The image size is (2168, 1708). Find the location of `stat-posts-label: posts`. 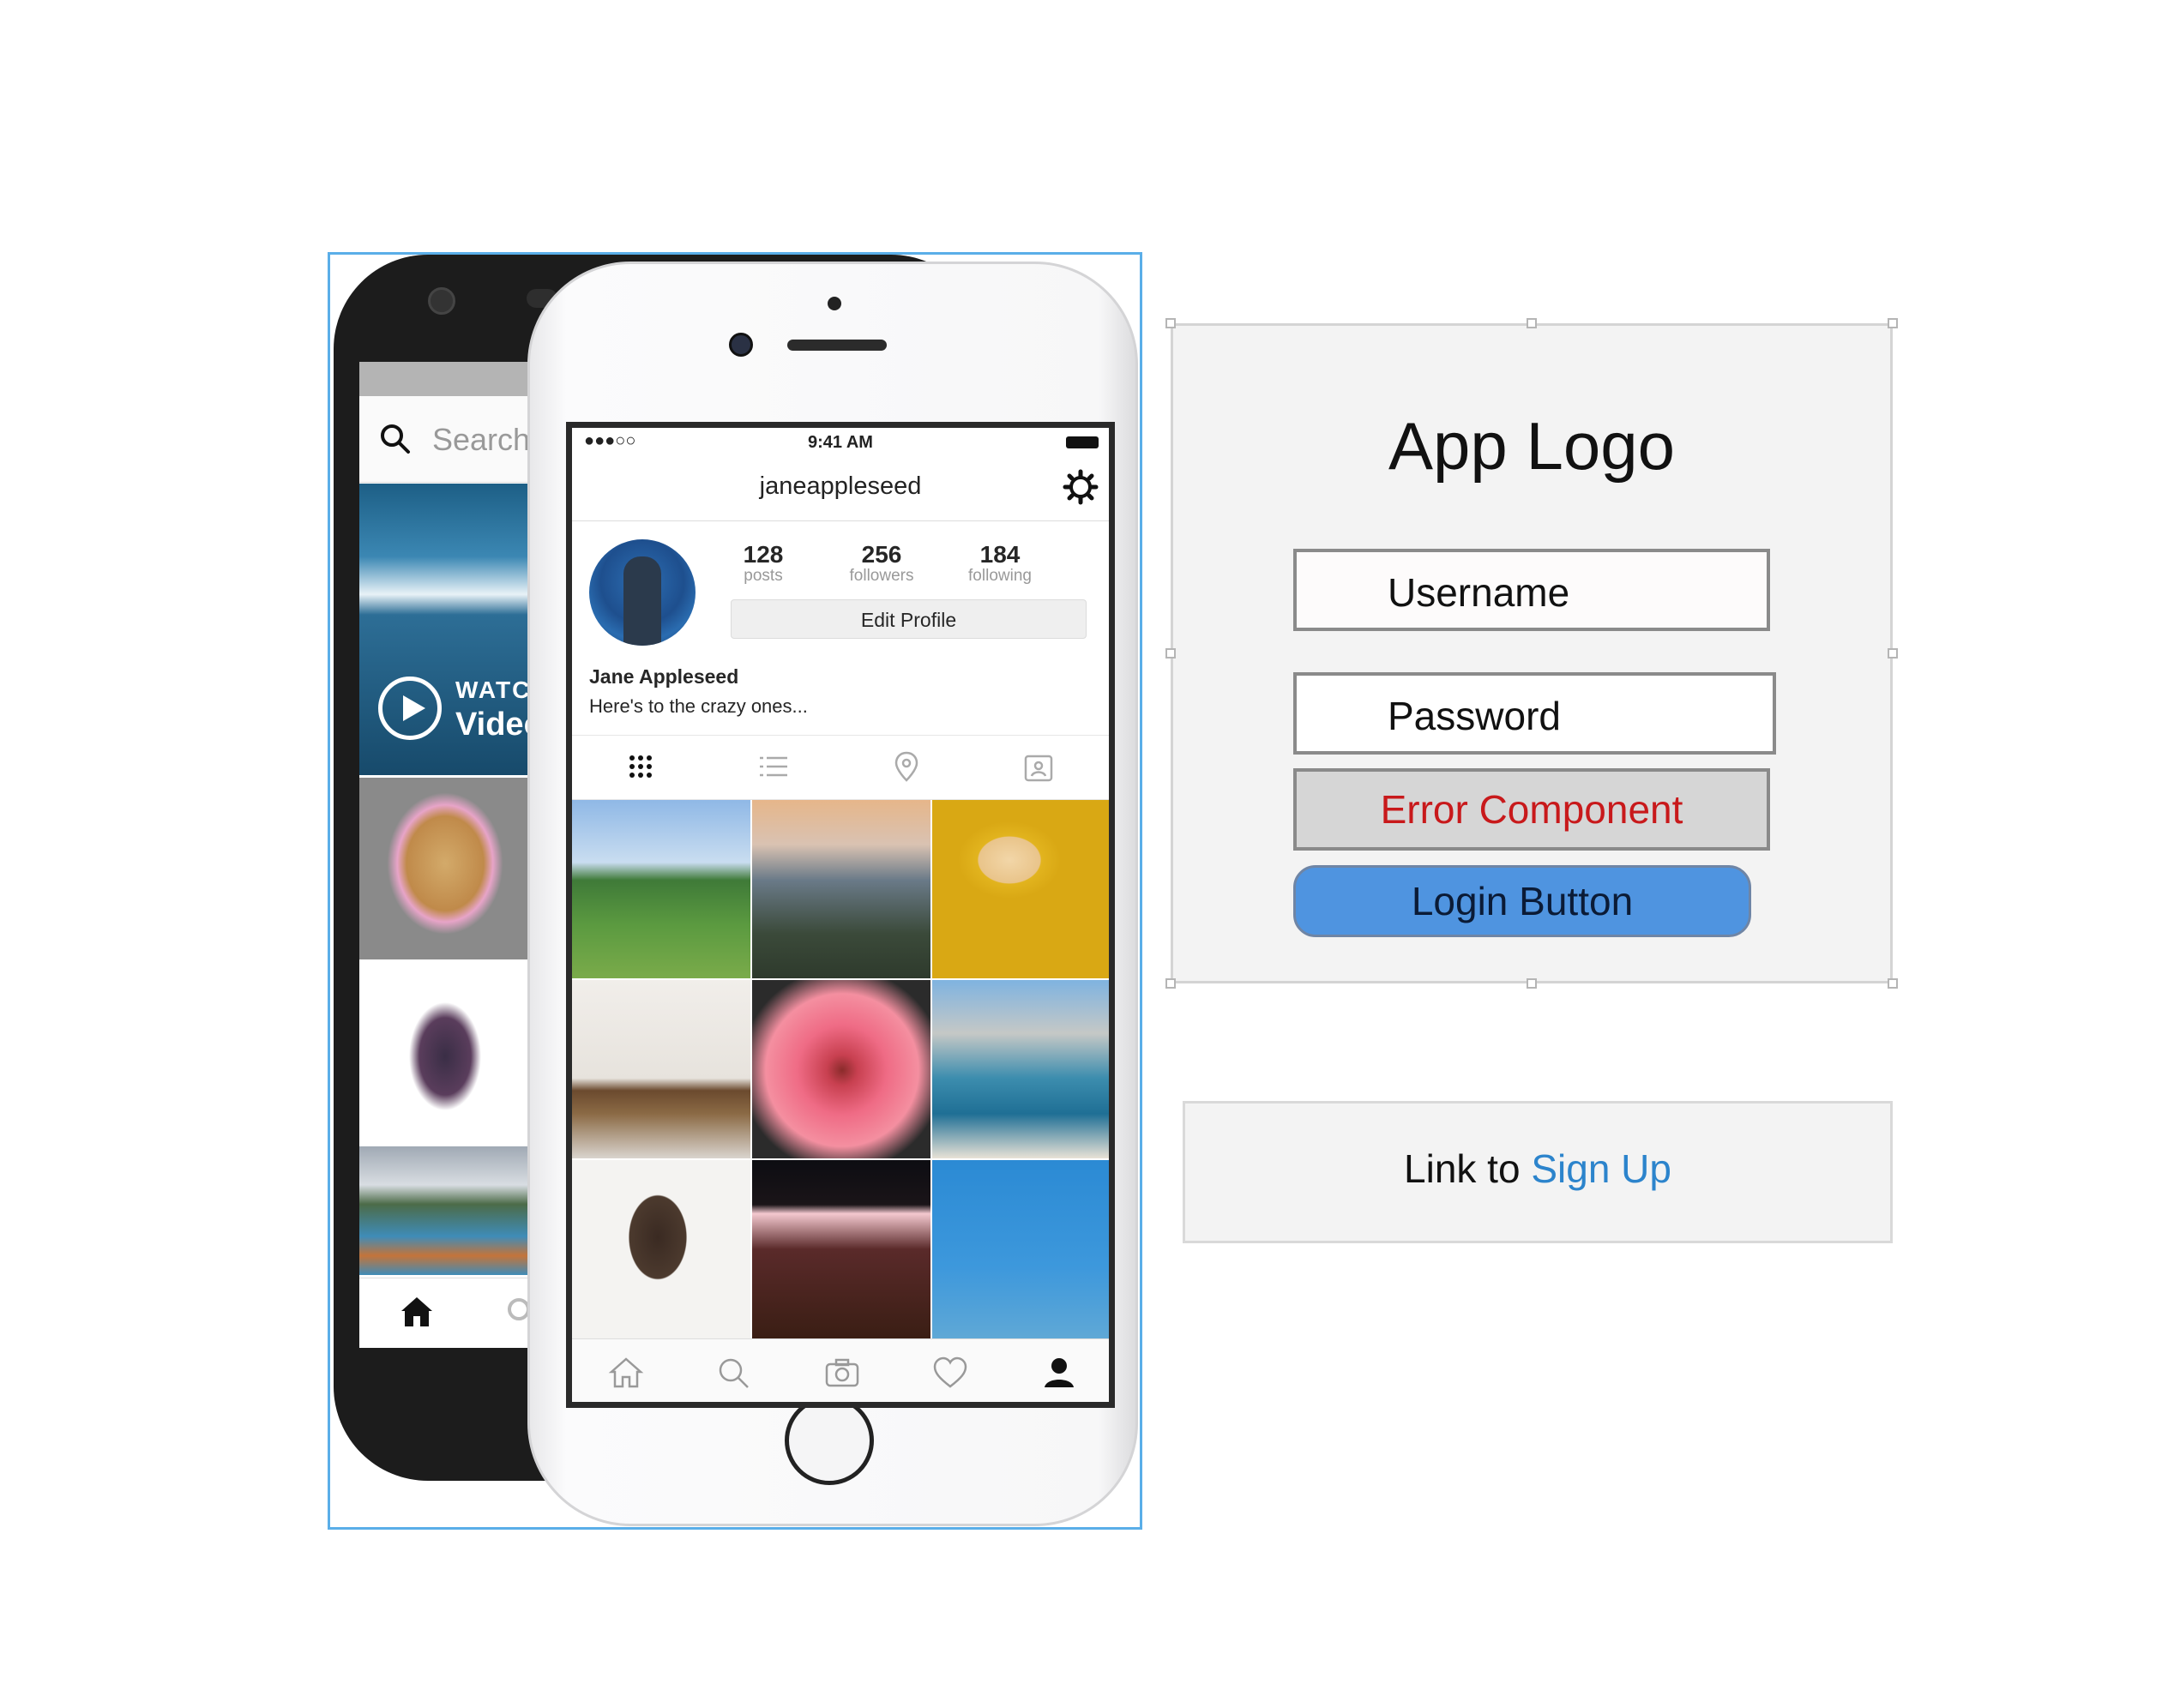

stat-posts-label: posts is located at coordinates (763, 576).